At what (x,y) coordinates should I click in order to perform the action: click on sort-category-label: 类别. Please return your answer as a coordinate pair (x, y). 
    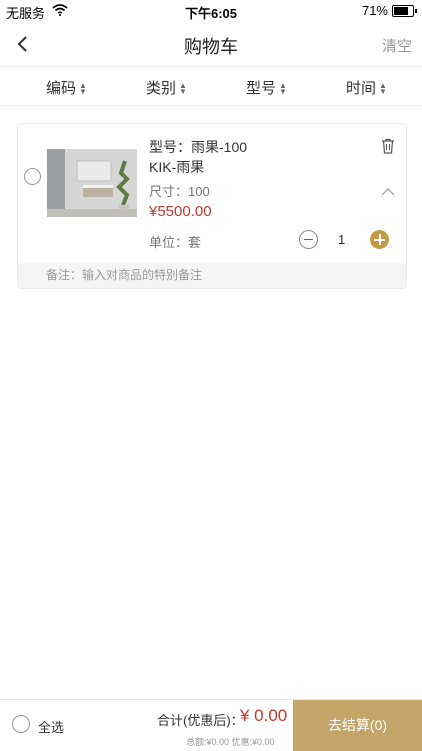
    Looking at the image, I should click on (161, 88).